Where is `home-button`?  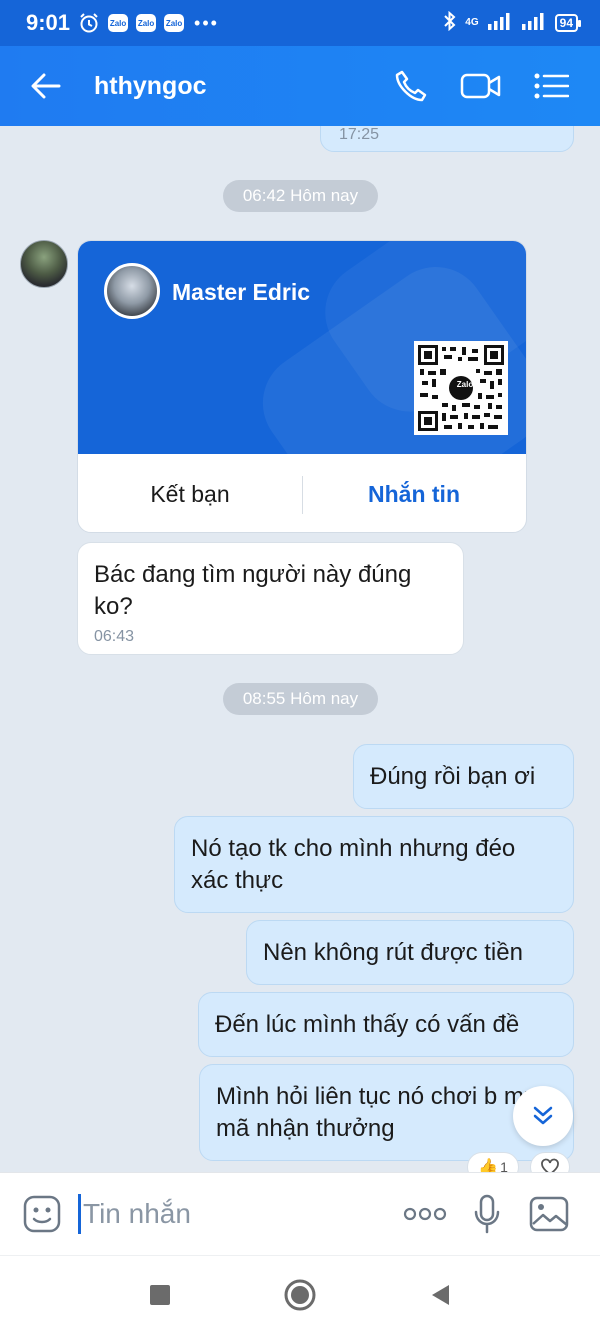 home-button is located at coordinates (300, 1294).